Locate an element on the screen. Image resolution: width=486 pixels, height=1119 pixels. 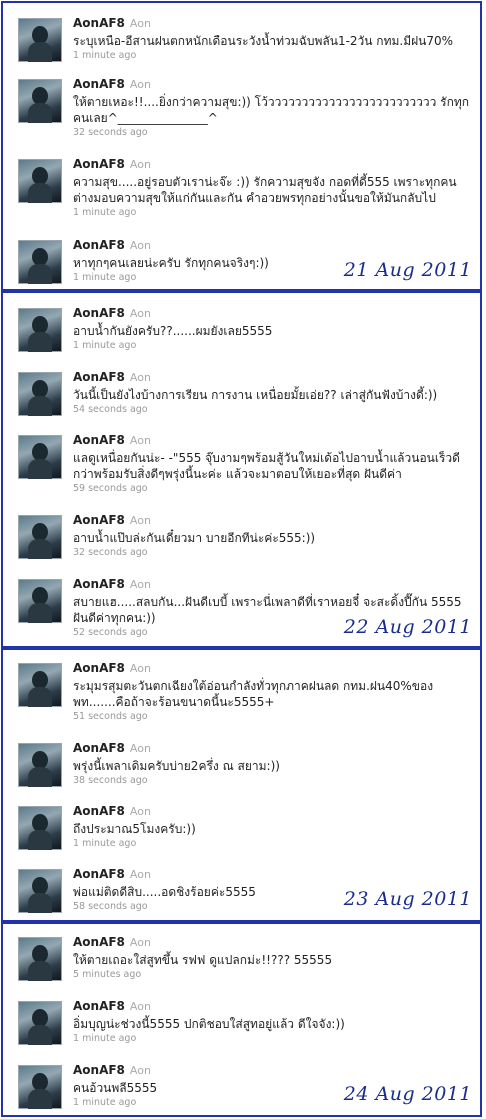
date-stamp: 22 Aug 2011 is located at coordinates (407, 627).